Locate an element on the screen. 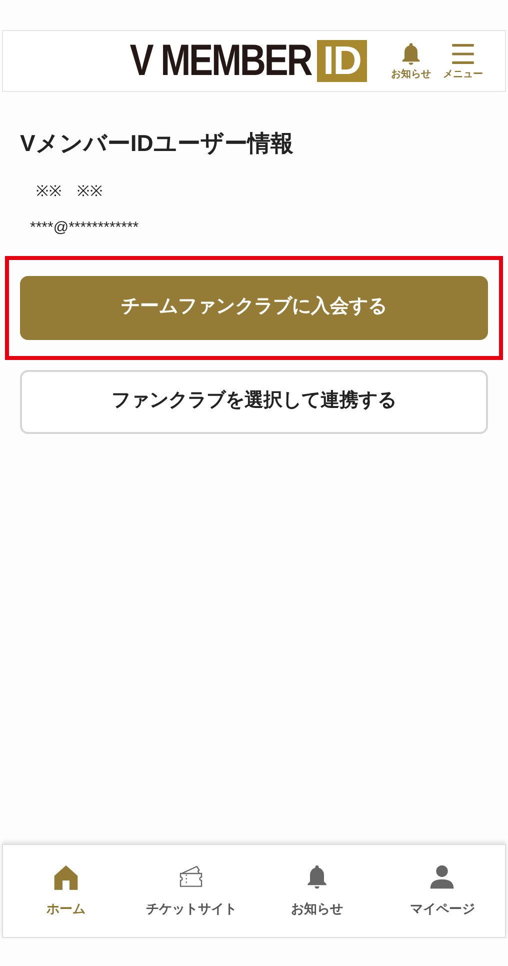 This screenshot has height=966, width=508. link-fanclub-button: ファンクラブを選択して連携する is located at coordinates (254, 402).